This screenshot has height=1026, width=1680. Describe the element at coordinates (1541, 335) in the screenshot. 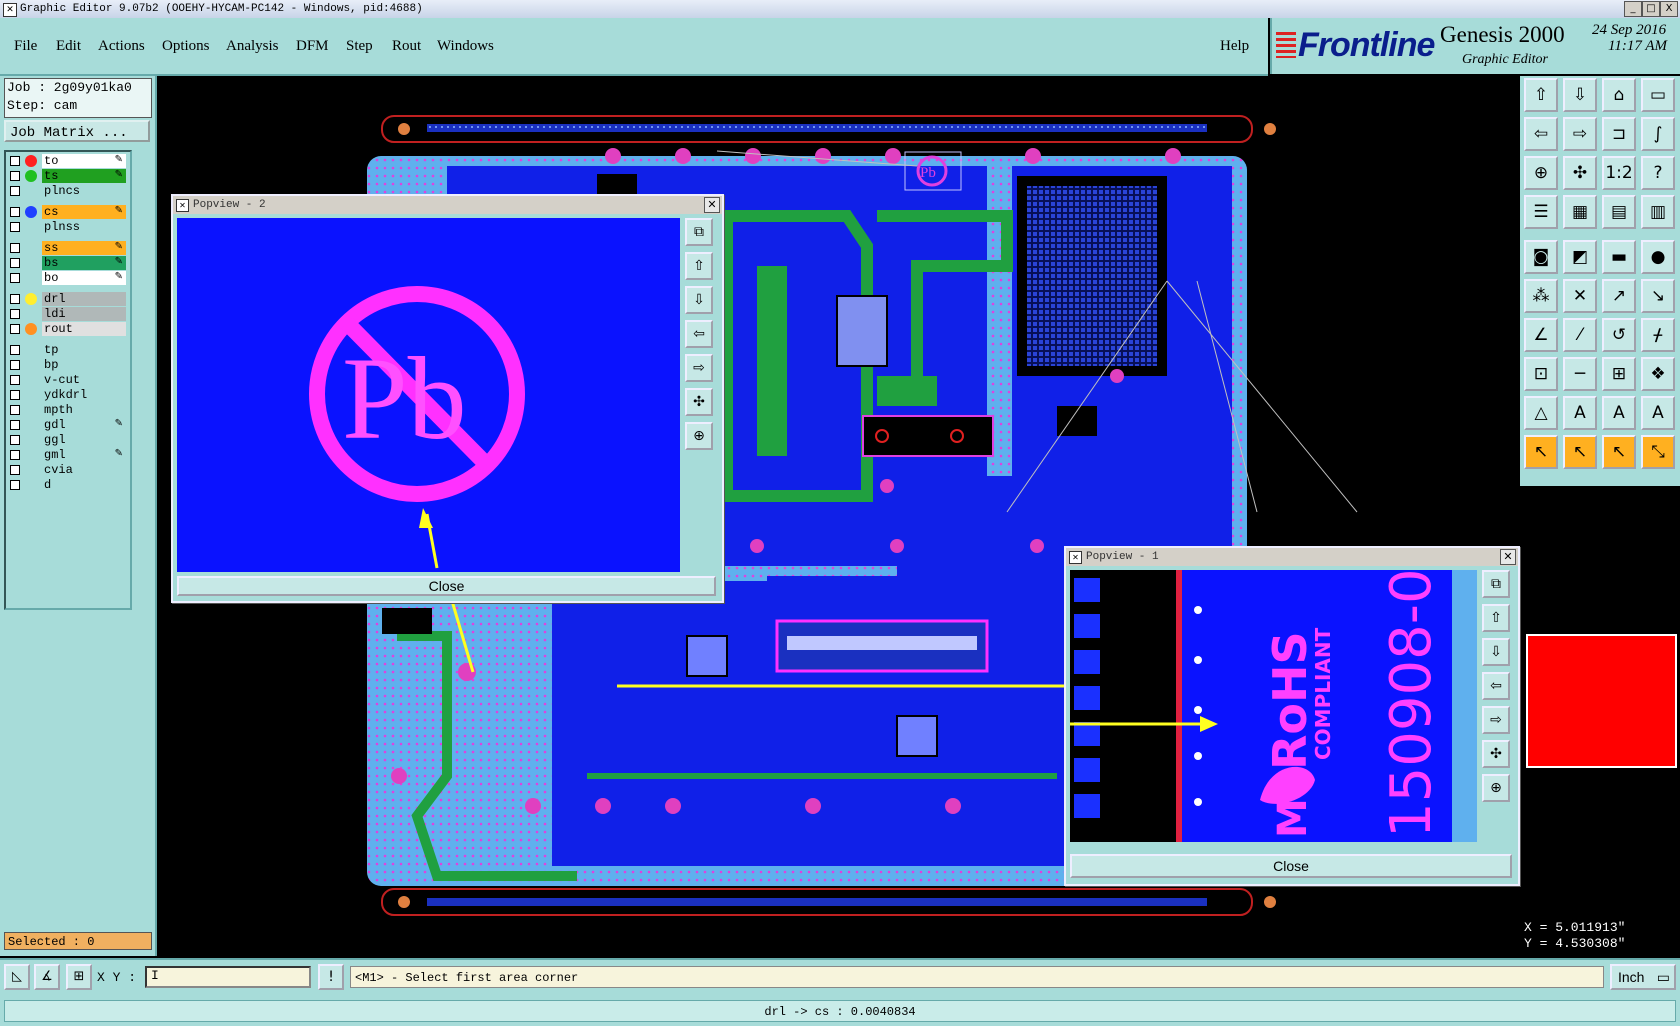

I see `angle-icon: ∠` at that location.